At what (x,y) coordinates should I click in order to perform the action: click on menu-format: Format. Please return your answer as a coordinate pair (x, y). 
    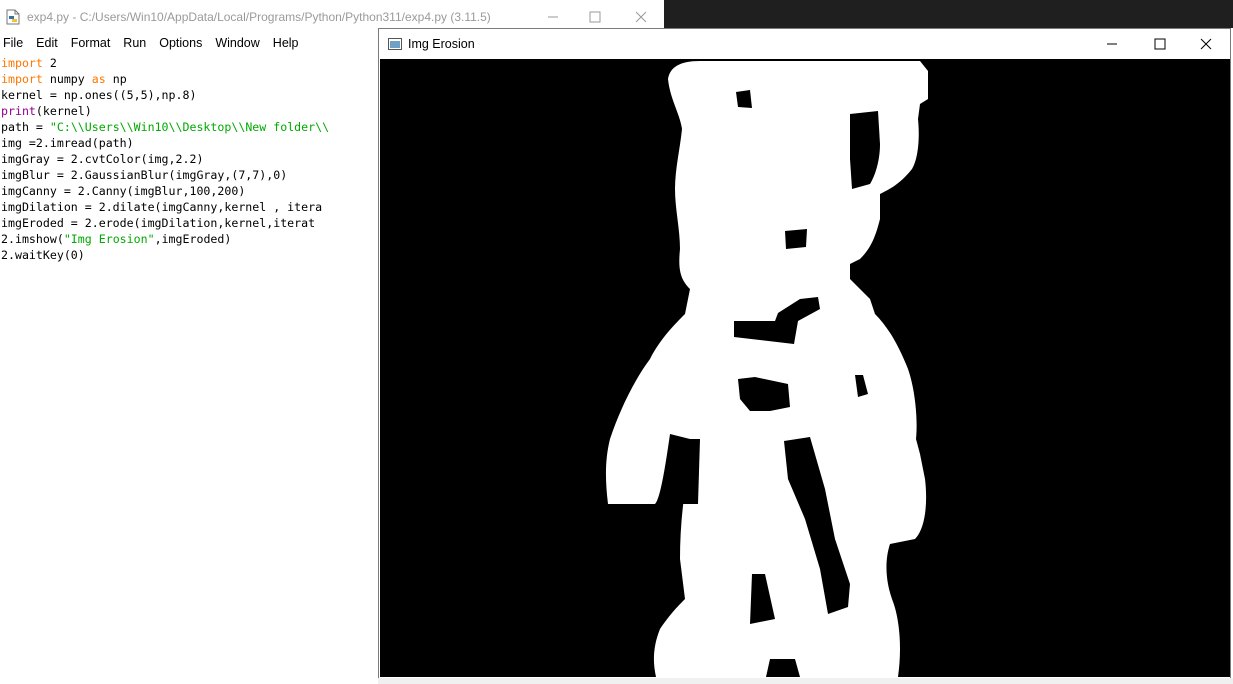
    Looking at the image, I should click on (93, 43).